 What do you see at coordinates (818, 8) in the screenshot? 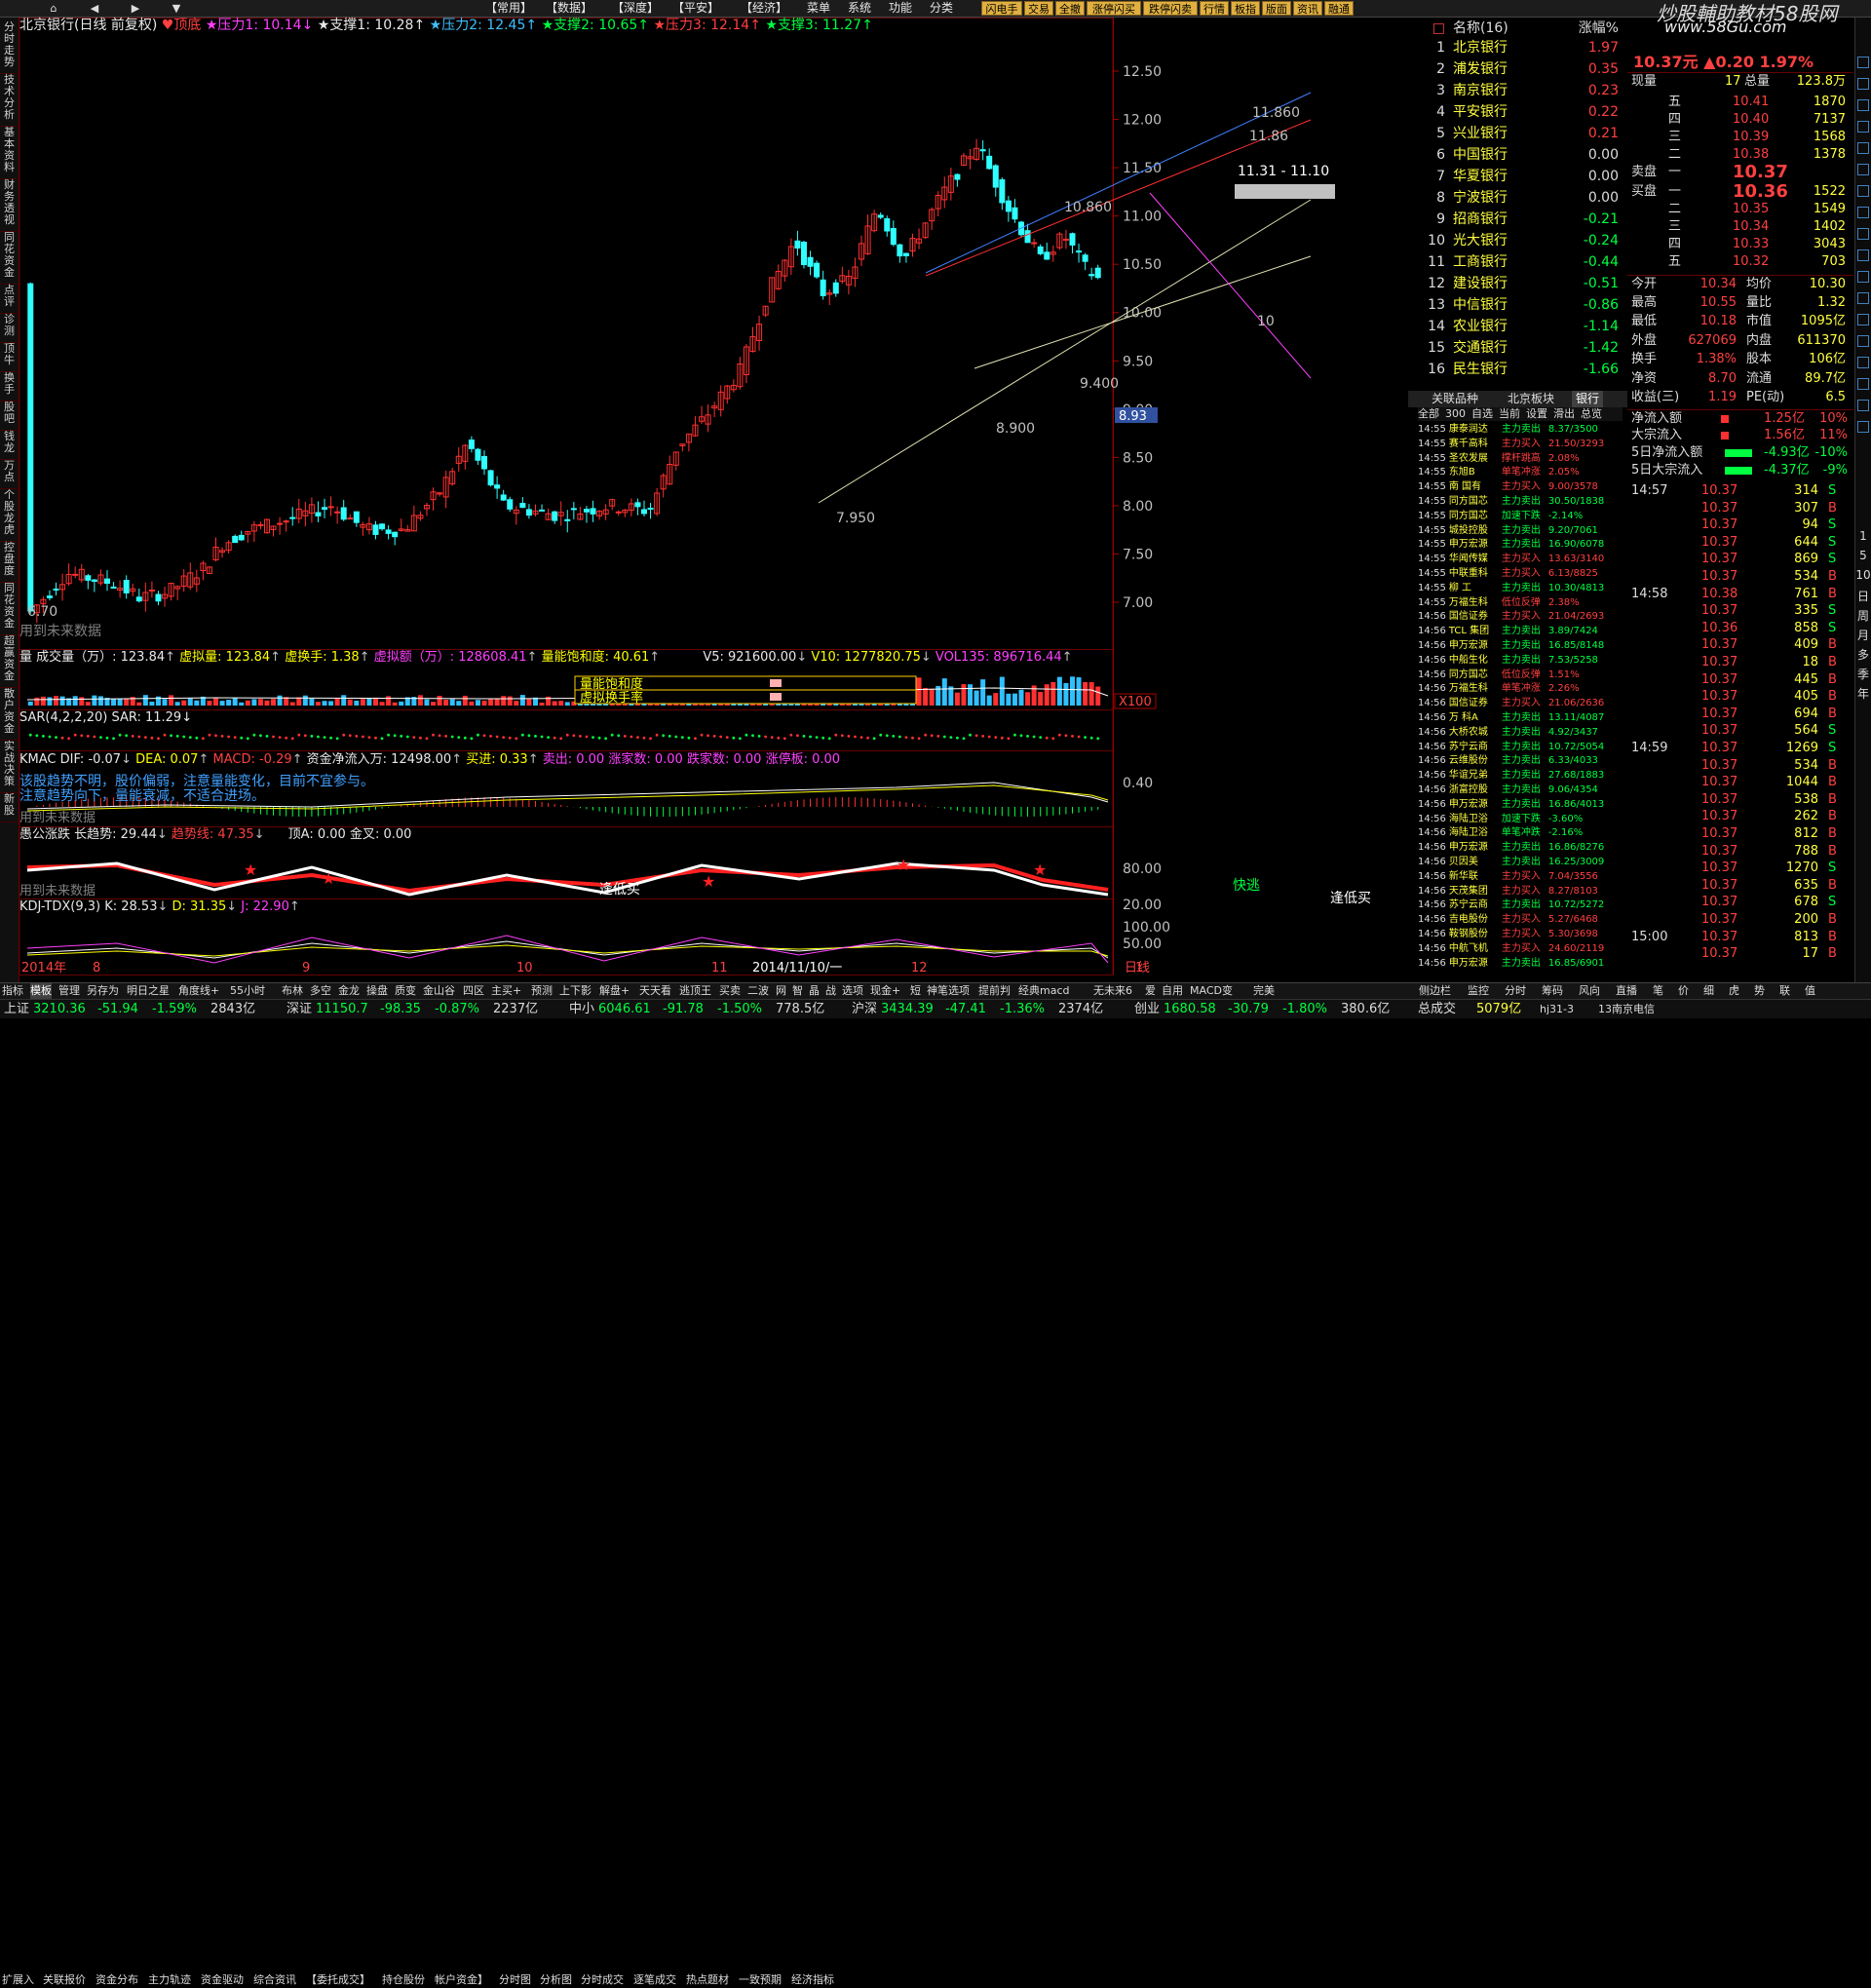
I see `menu-menu: 菜单` at bounding box center [818, 8].